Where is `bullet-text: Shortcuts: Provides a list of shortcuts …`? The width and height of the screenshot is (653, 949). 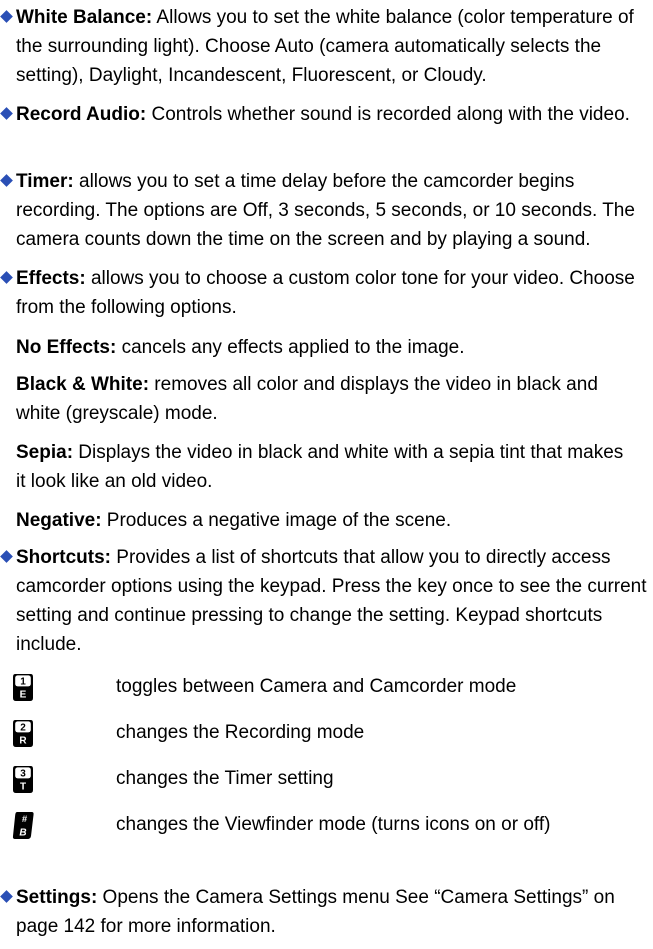 bullet-text: Shortcuts: Provides a list of shortcuts … is located at coordinates (325, 601).